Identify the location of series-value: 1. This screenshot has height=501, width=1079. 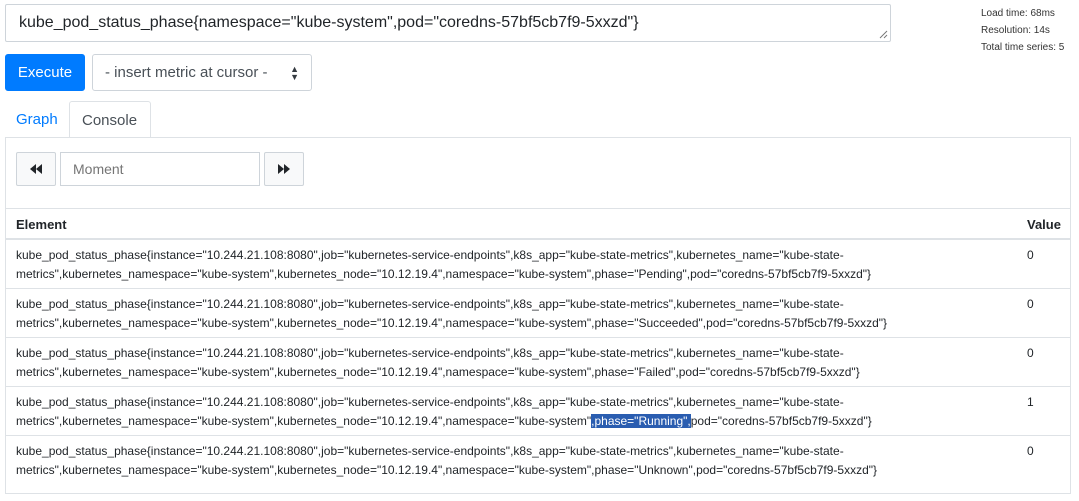
(1030, 402).